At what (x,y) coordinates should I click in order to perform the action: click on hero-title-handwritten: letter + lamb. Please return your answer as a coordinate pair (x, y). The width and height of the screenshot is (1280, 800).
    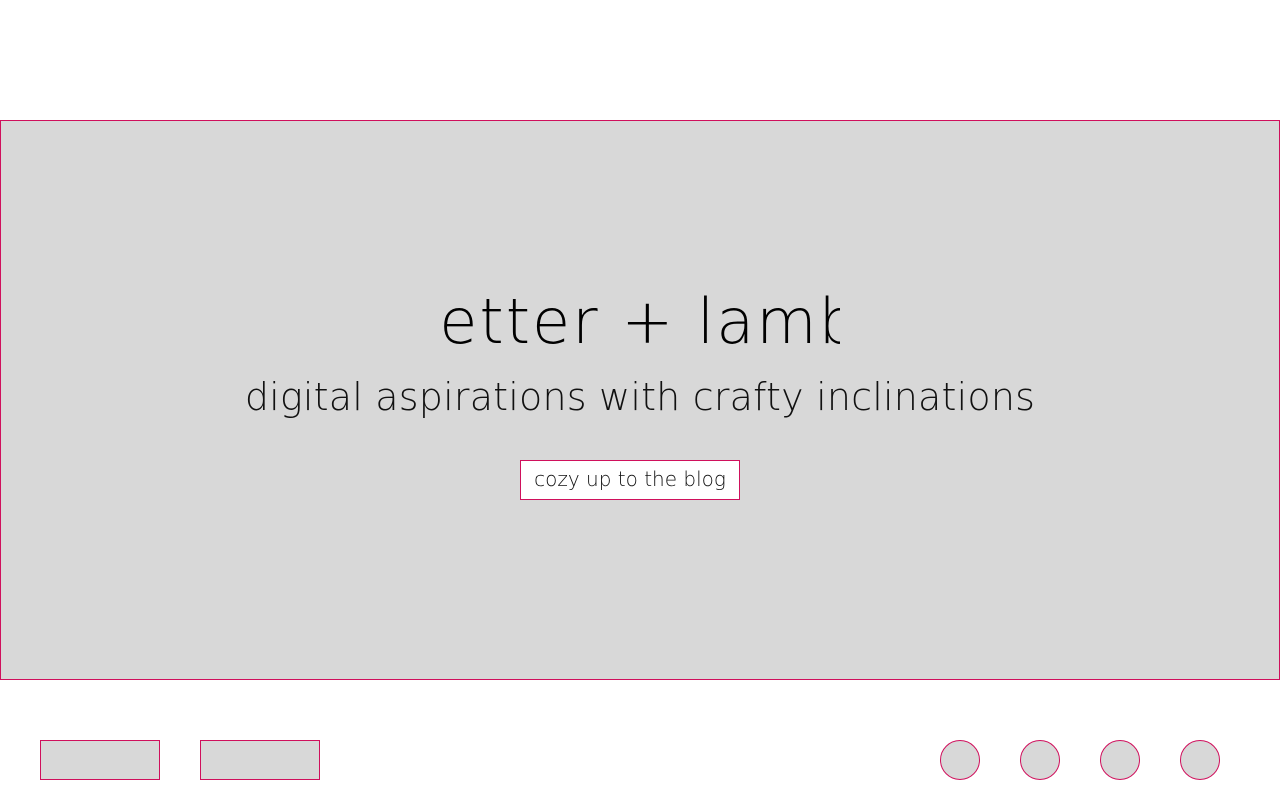
    Looking at the image, I should click on (640, 322).